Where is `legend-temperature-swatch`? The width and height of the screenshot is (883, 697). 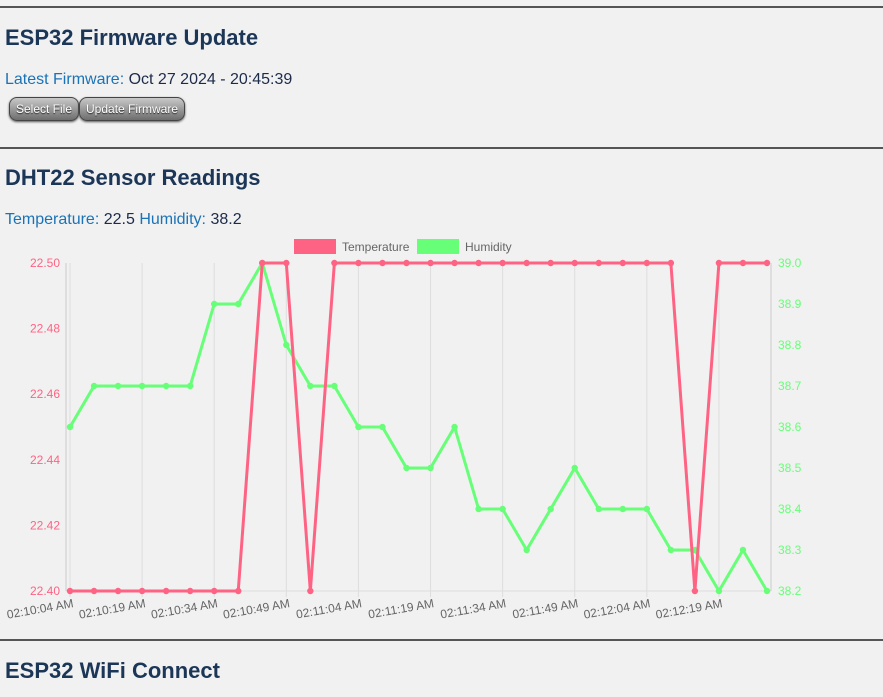
legend-temperature-swatch is located at coordinates (315, 246).